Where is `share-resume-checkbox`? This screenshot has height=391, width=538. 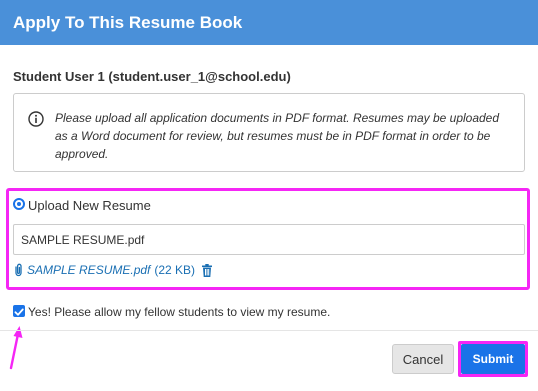
share-resume-checkbox is located at coordinates (19, 311).